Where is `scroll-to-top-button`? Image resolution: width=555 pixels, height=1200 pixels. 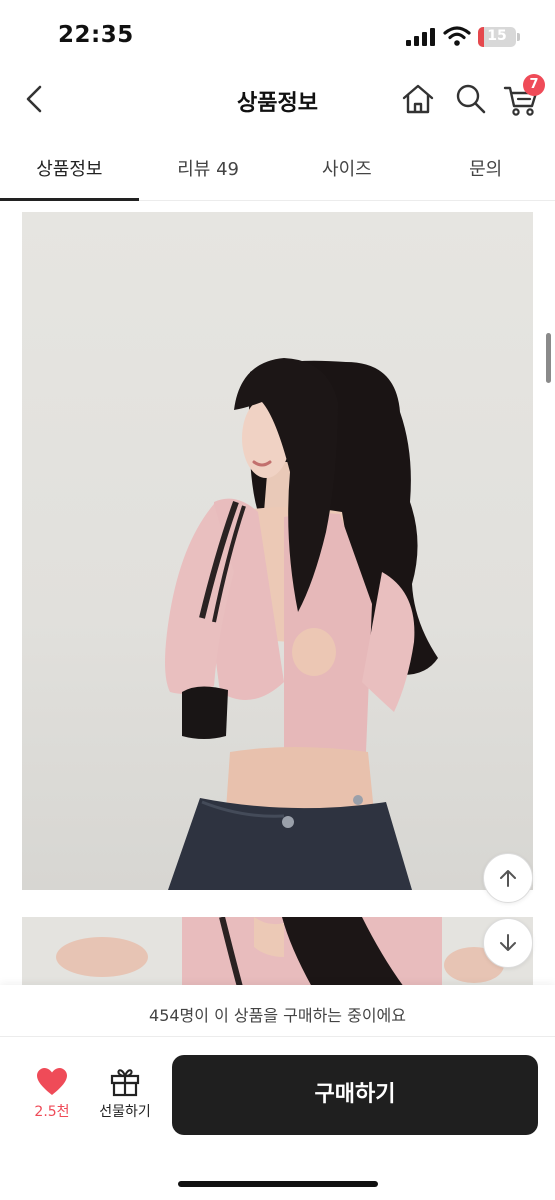 scroll-to-top-button is located at coordinates (508, 878).